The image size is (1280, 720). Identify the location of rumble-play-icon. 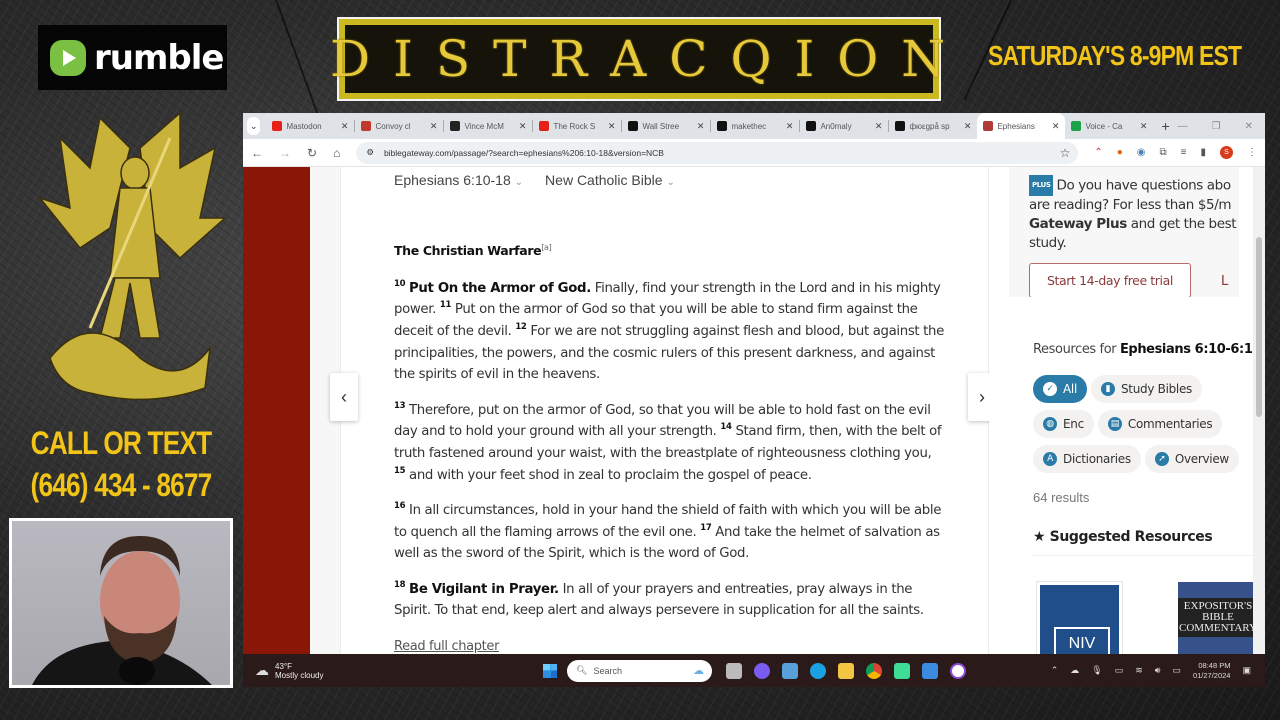
(68, 57).